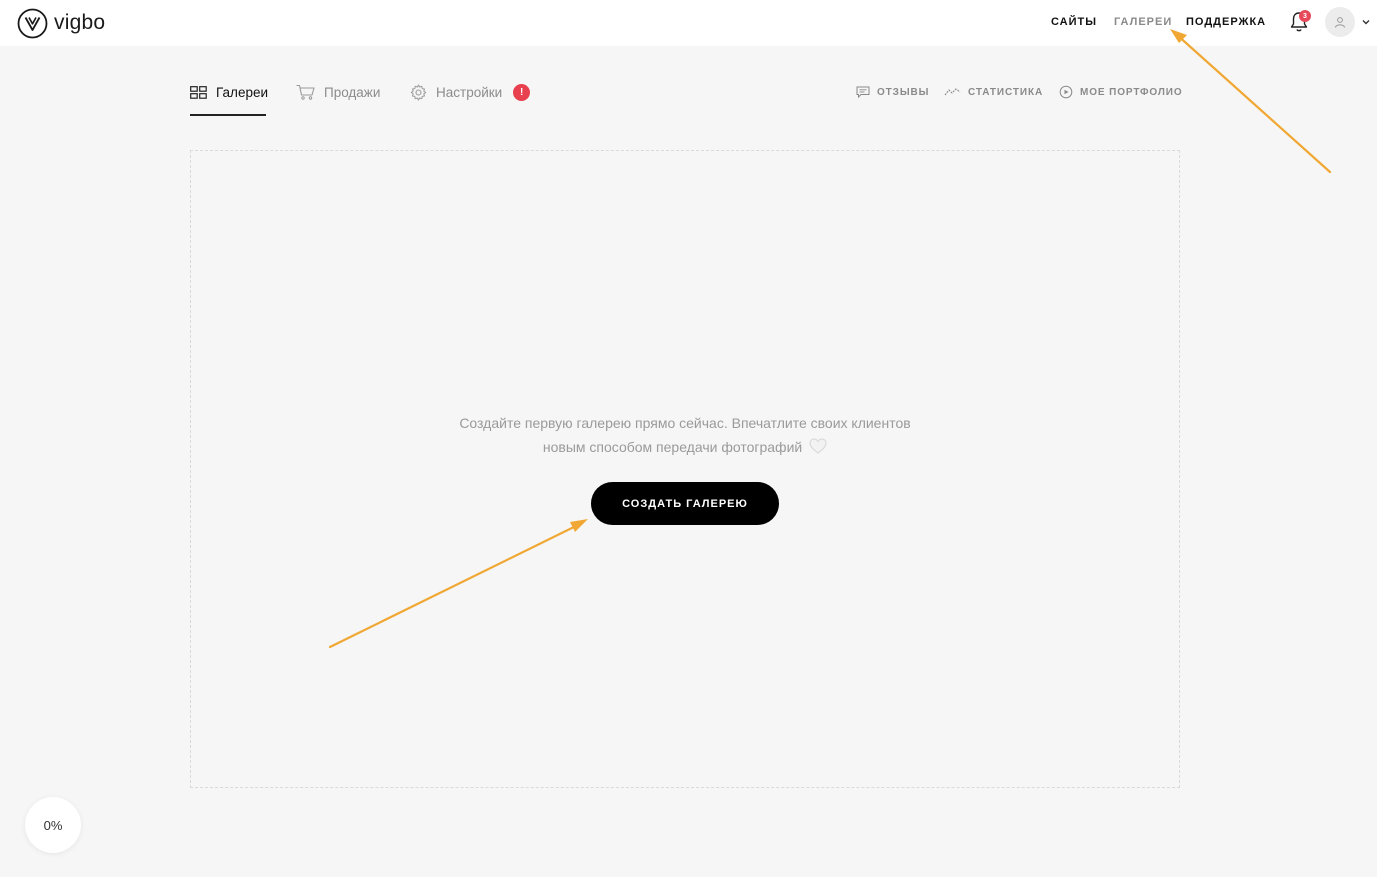 The image size is (1377, 877). Describe the element at coordinates (1066, 92) in the screenshot. I see `eye-icon` at that location.